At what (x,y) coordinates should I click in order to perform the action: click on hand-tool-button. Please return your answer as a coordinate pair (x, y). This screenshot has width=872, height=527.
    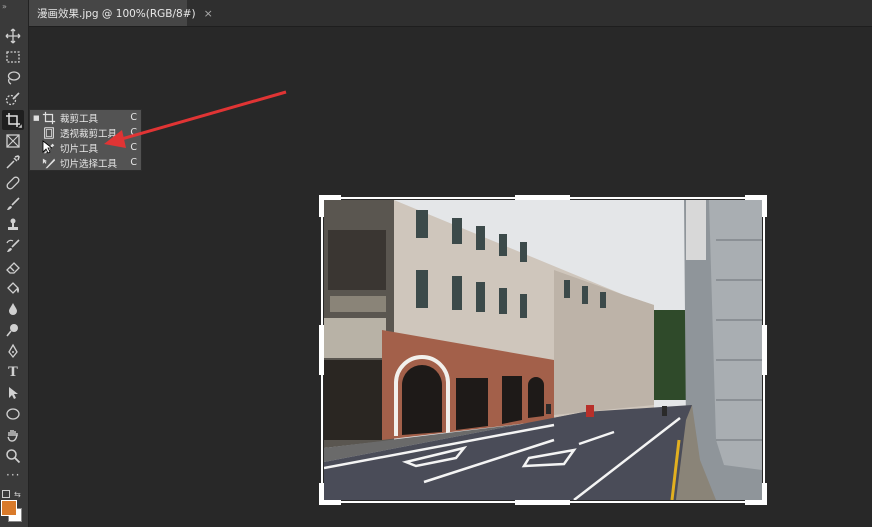
    Looking at the image, I should click on (13, 435).